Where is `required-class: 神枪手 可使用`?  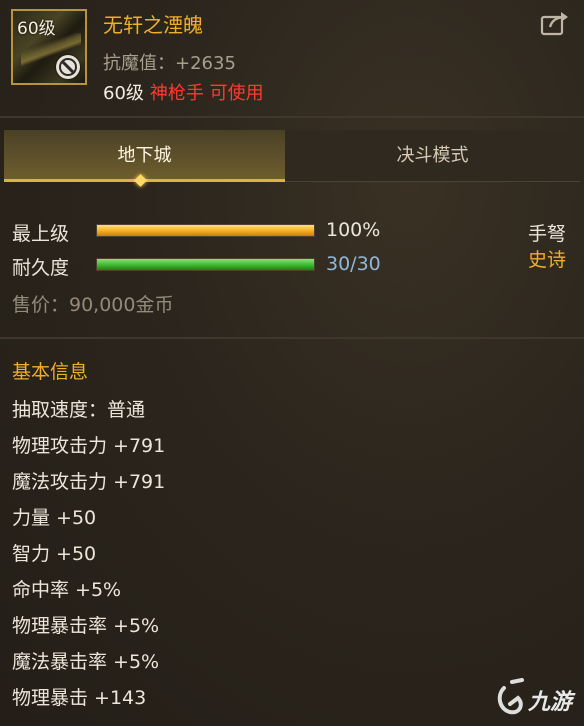
required-class: 神枪手 可使用 is located at coordinates (206, 93).